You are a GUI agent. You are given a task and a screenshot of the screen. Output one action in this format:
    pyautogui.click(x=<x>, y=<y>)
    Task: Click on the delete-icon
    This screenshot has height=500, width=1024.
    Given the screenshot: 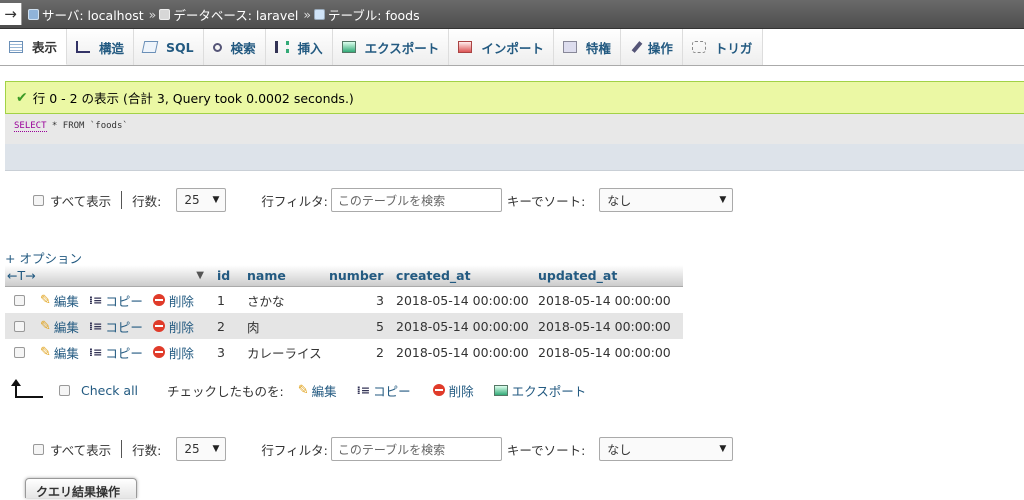 What is the action you would take?
    pyautogui.click(x=158, y=300)
    